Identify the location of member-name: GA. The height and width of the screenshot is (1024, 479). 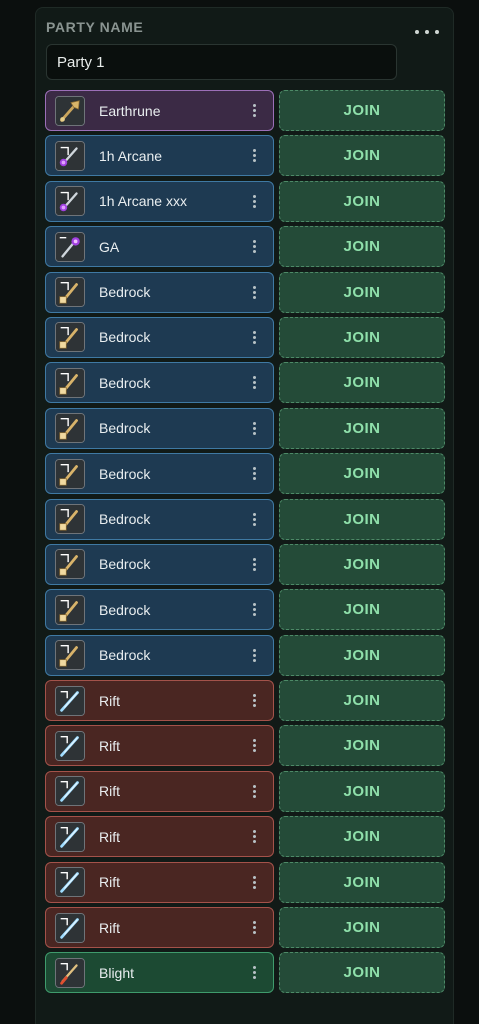
(109, 246).